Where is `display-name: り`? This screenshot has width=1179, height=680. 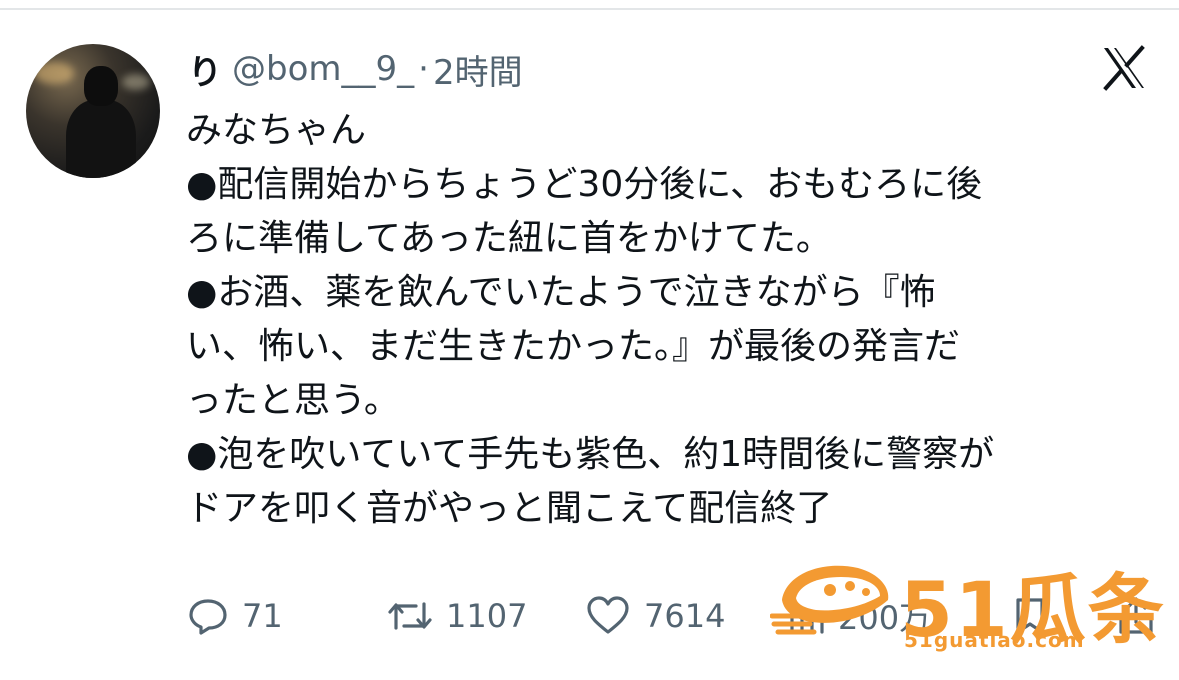
display-name: り is located at coordinates (205, 69).